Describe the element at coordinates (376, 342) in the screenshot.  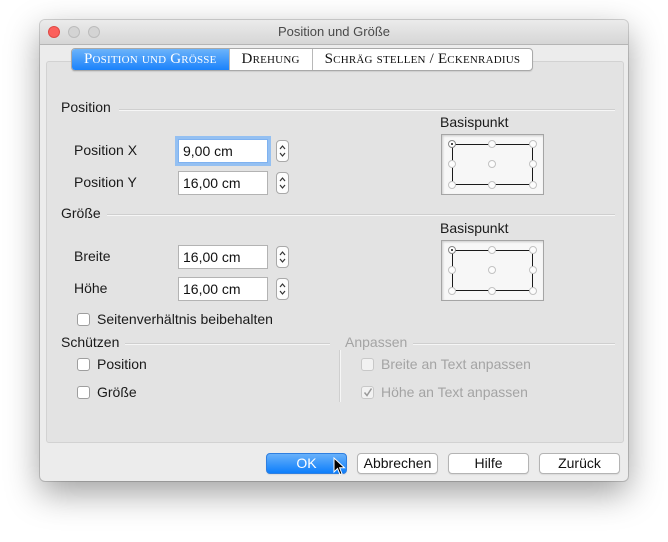
I see `fit-section-label: Anpassen` at that location.